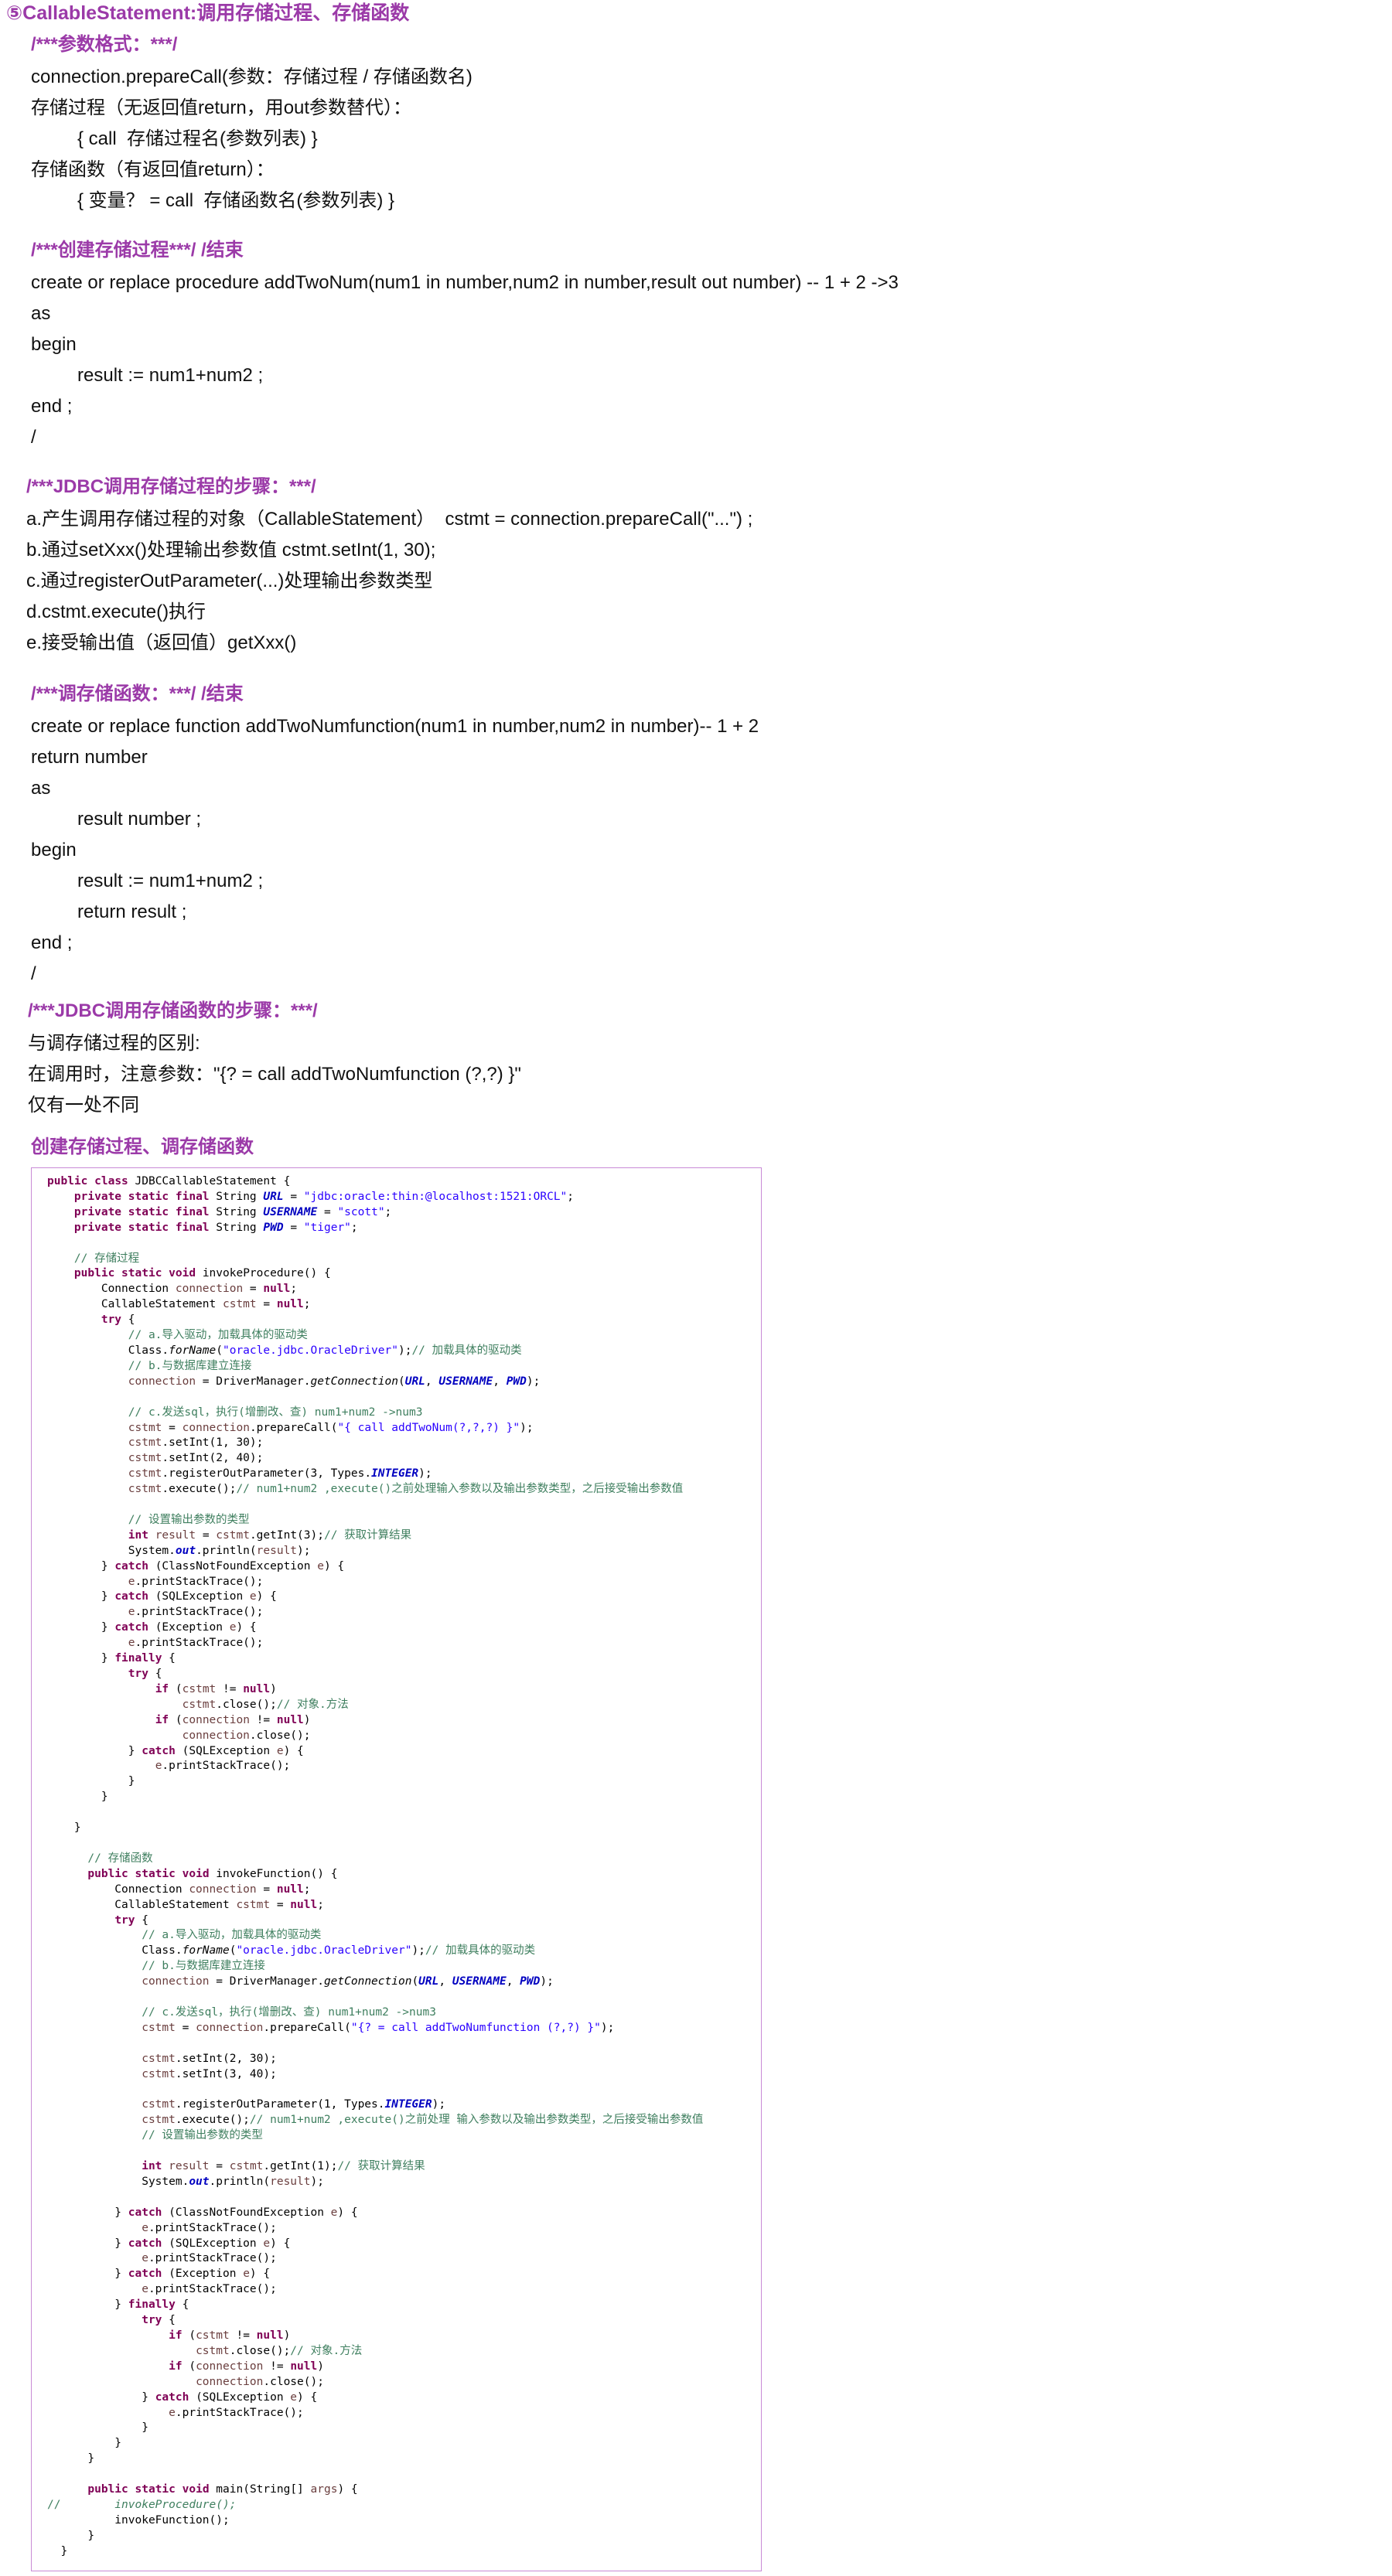  I want to click on code-line: invokeFunction();, so click(138, 2520).